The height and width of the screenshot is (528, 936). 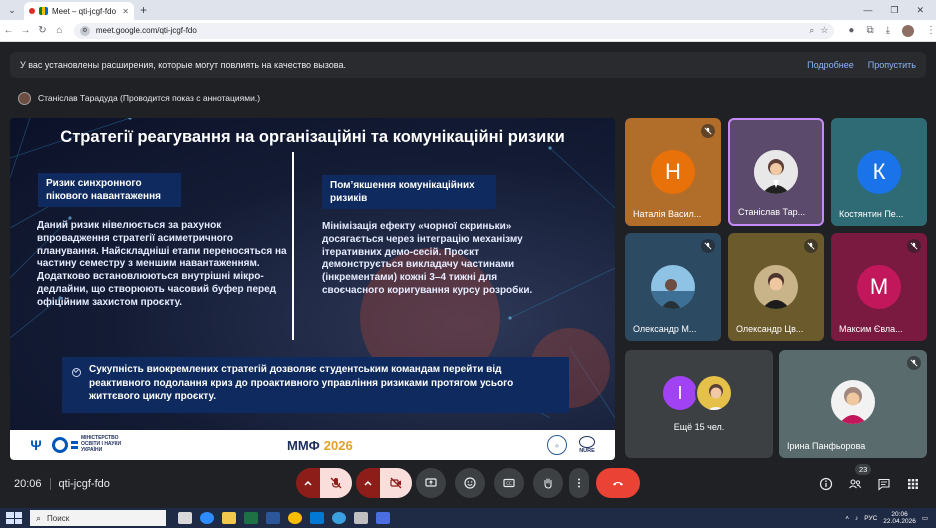 I want to click on taskbar-search-text: Поиск, so click(x=58, y=518).